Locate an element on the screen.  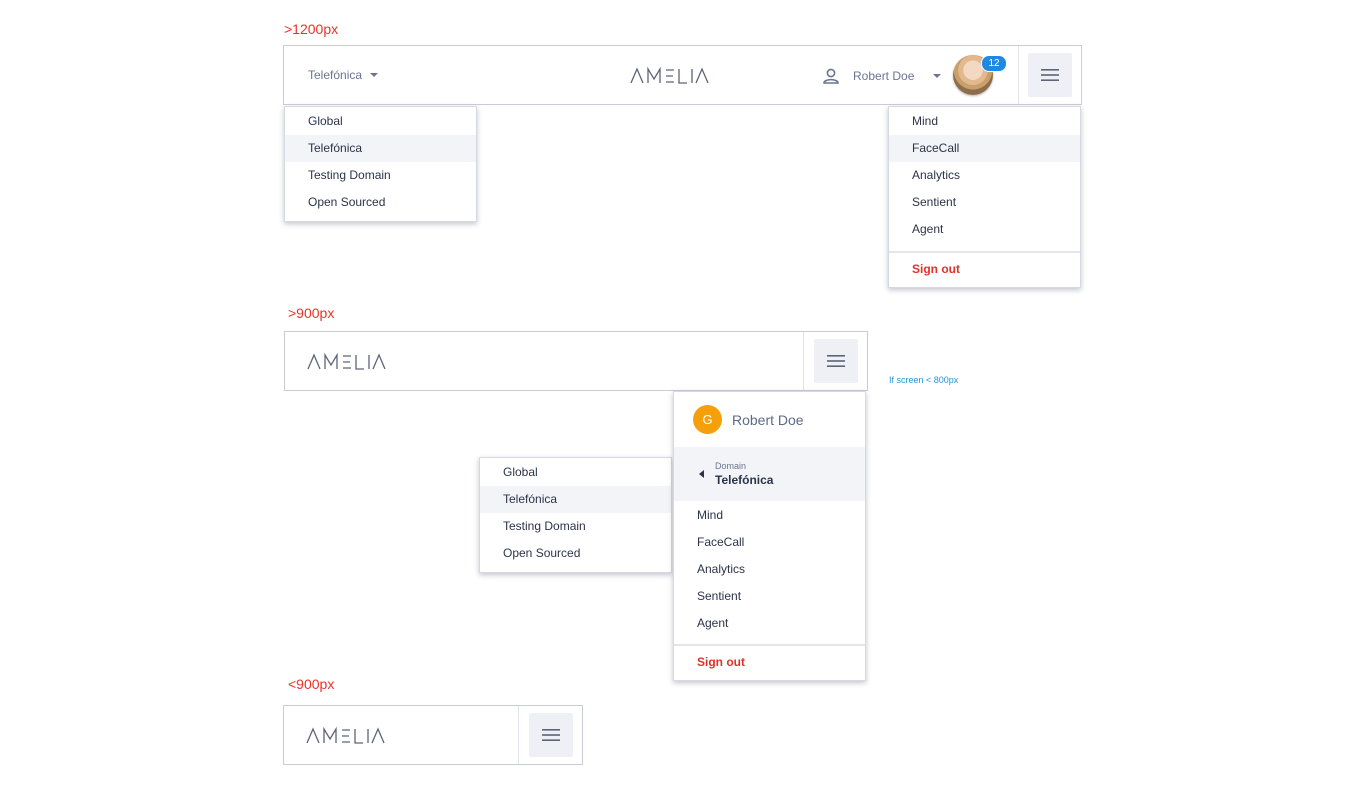
mobile-user-name: Robert Doe is located at coordinates (768, 419).